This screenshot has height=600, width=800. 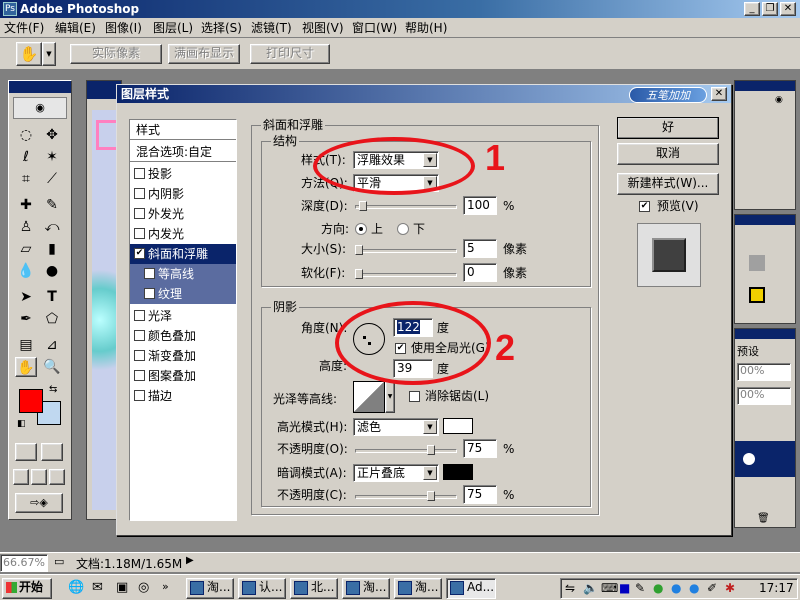 I want to click on style-stroke: 描边, so click(x=183, y=396).